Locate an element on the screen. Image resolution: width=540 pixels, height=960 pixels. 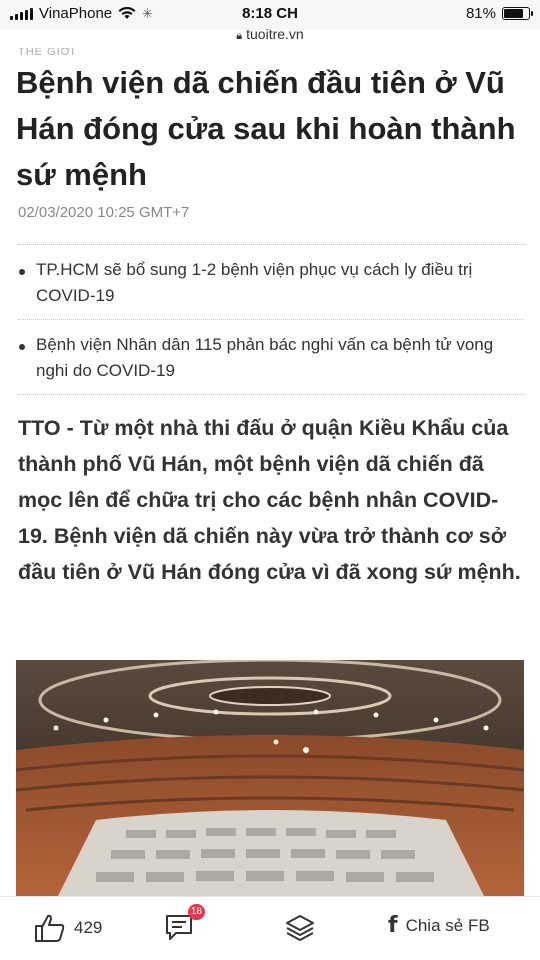
article-date: 02/03/2020 10:25 GMT+7 is located at coordinates (104, 212).